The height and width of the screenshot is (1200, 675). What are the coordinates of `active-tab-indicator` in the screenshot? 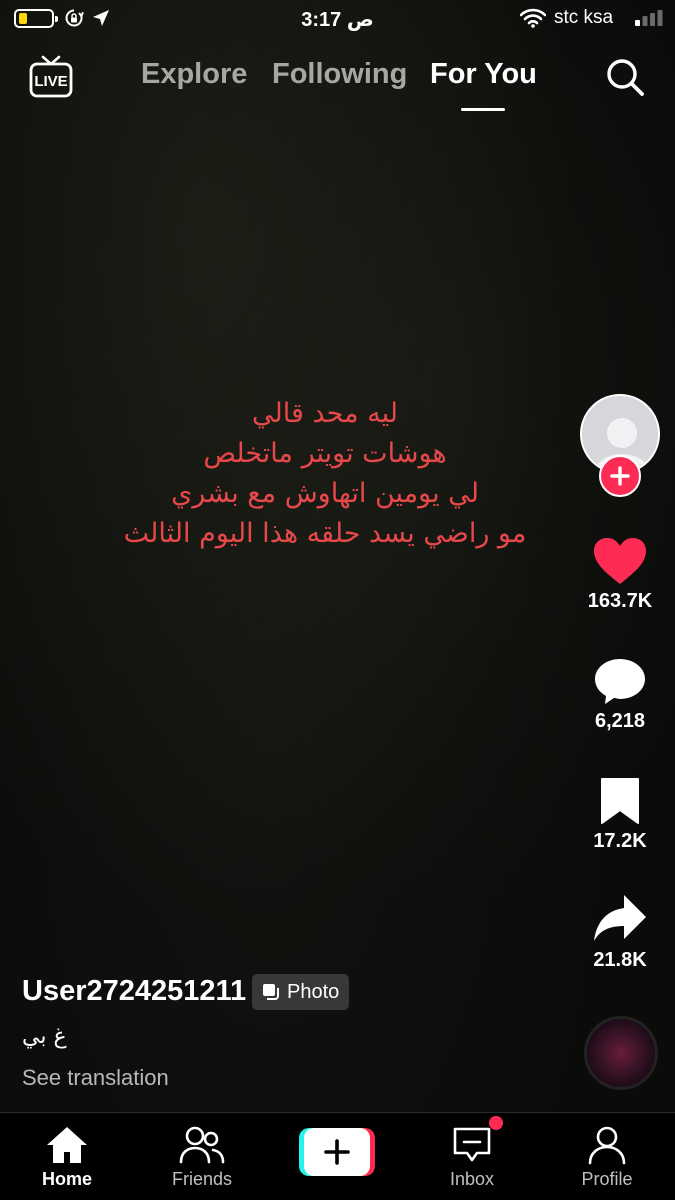 It's located at (483, 109).